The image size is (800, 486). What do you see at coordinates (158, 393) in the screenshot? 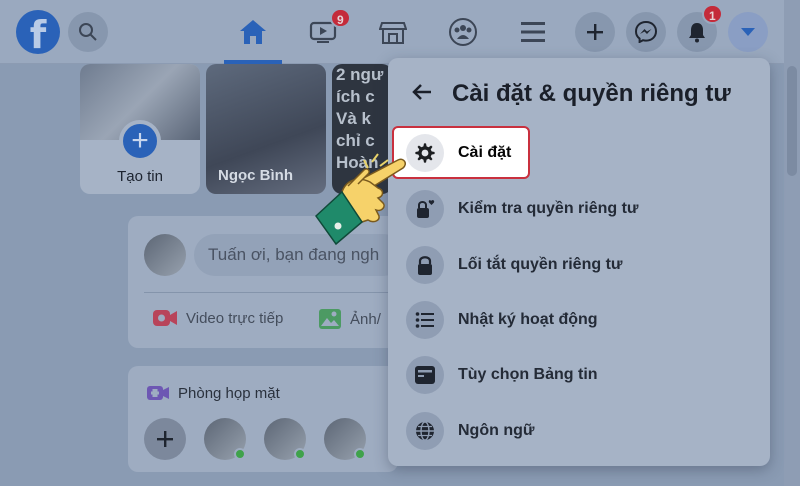
I see `room-video-icon` at bounding box center [158, 393].